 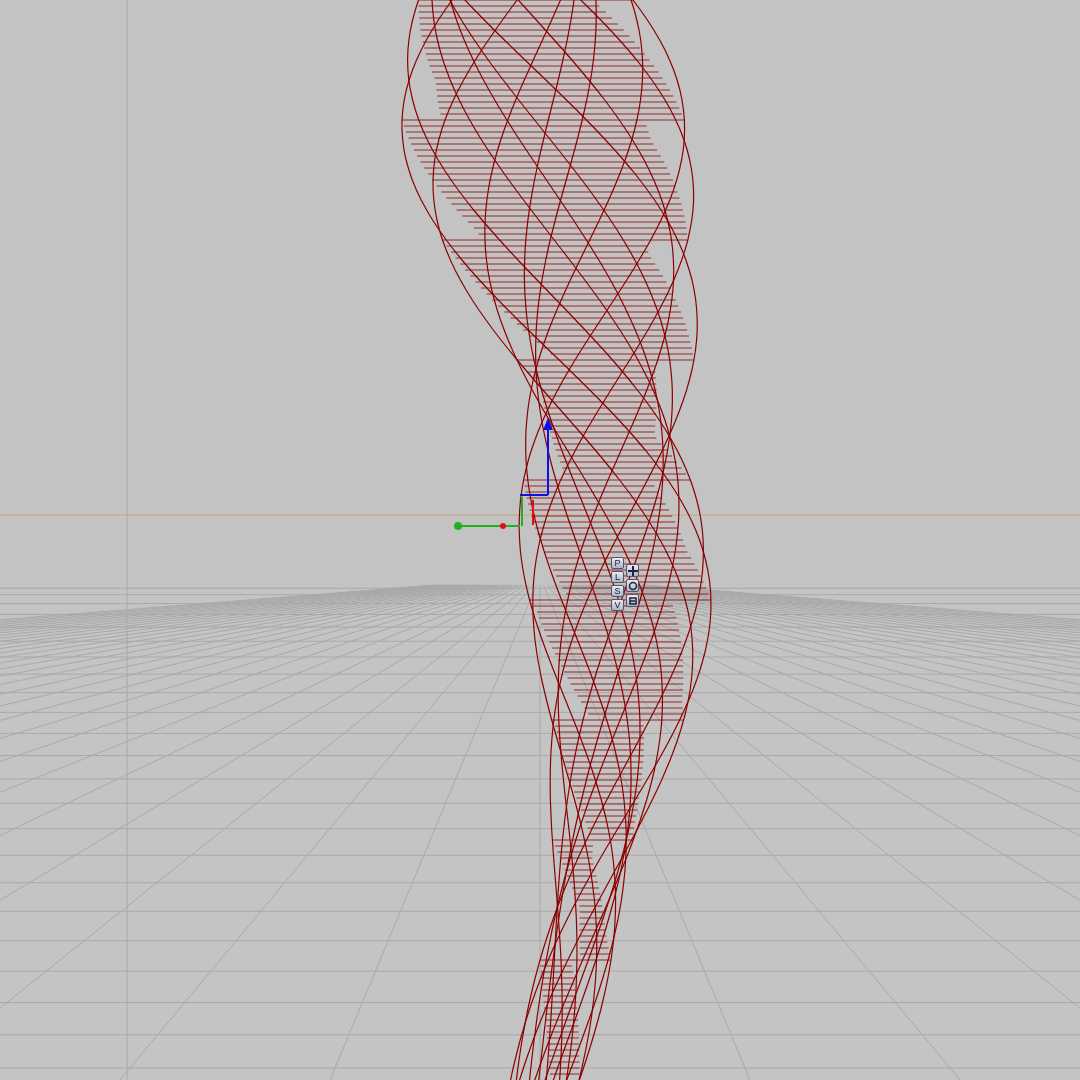 What do you see at coordinates (617, 605) in the screenshot?
I see `view-mode-button: V` at bounding box center [617, 605].